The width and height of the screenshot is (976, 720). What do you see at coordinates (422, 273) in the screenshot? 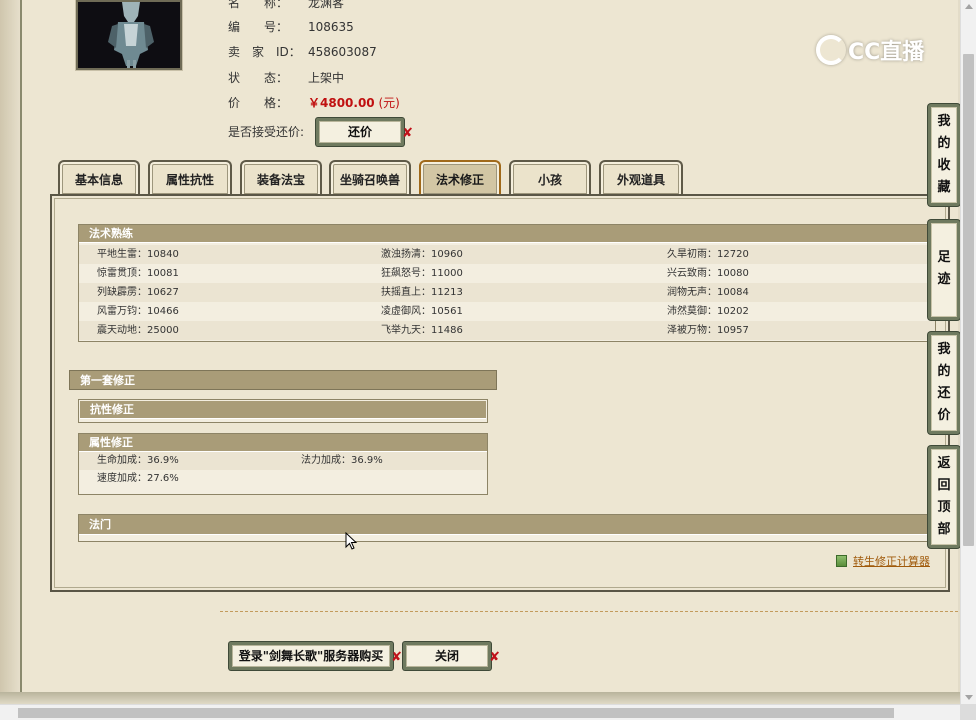
I see `skill-cell: 狂飙怒号：11000` at bounding box center [422, 273].